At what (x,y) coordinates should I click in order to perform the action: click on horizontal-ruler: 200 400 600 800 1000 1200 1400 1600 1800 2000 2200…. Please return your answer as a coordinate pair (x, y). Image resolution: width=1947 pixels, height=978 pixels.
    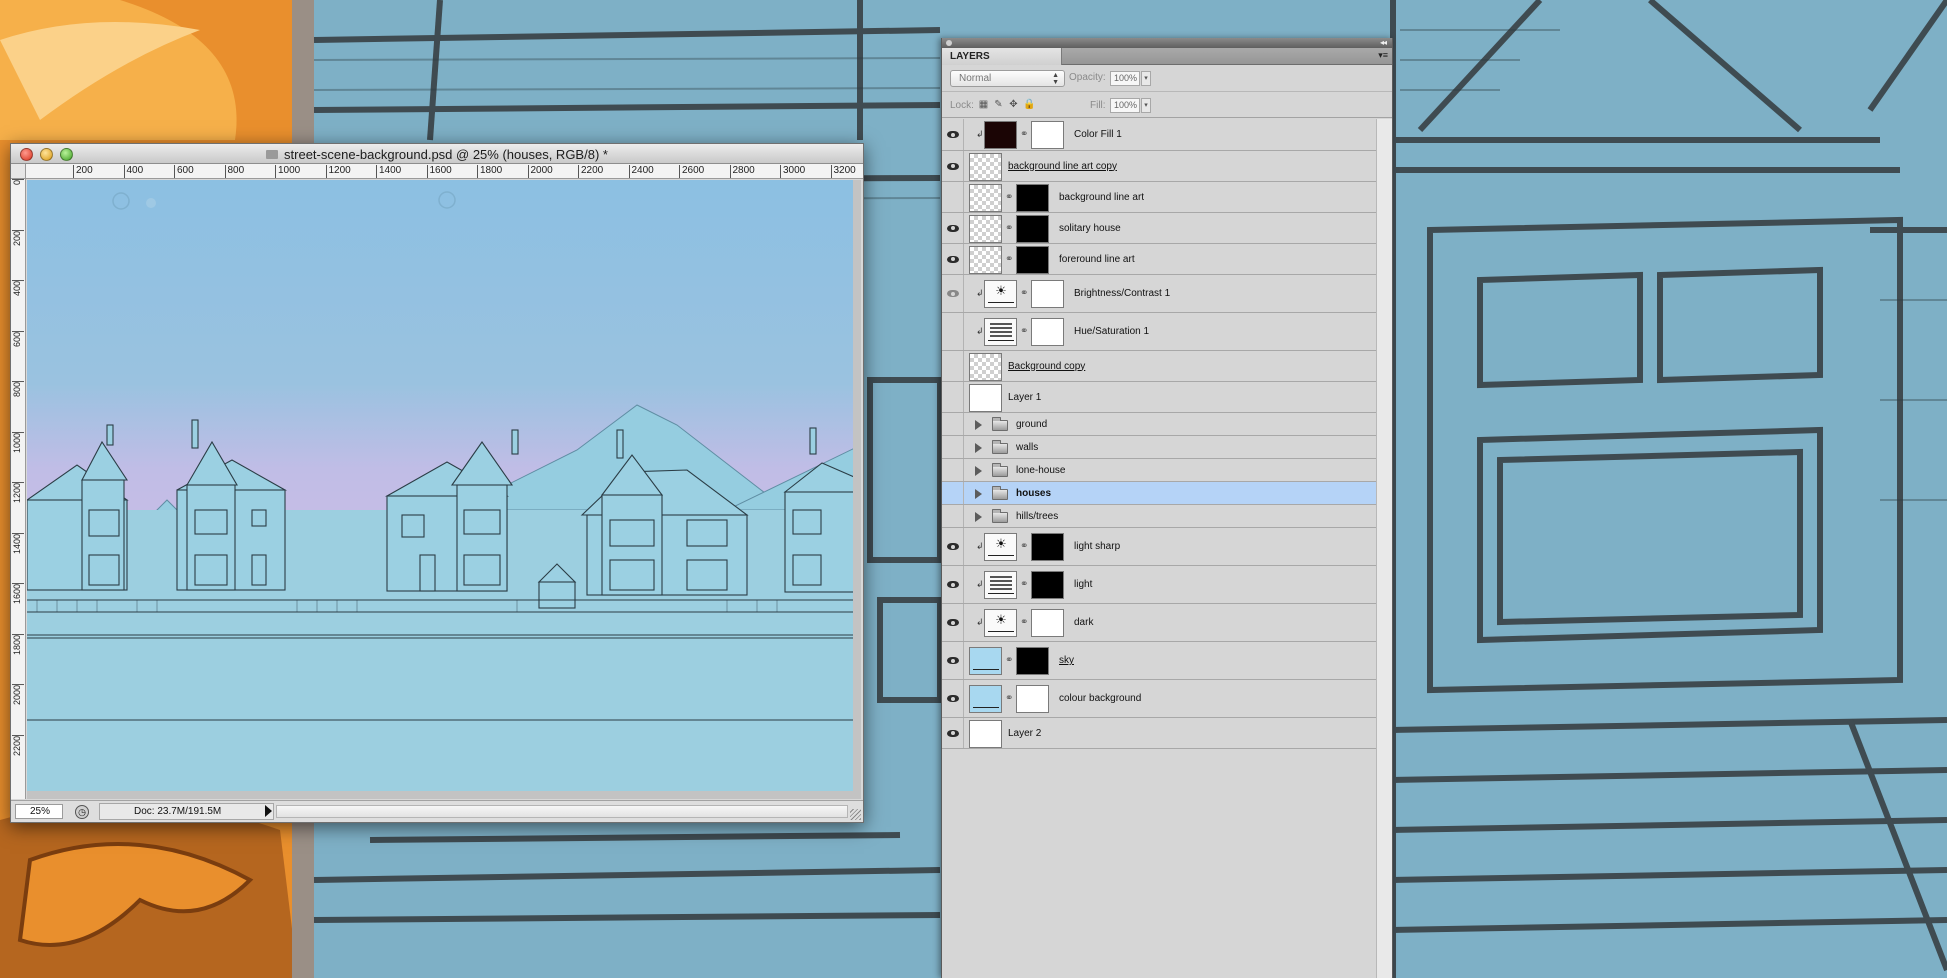
    Looking at the image, I should click on (444, 171).